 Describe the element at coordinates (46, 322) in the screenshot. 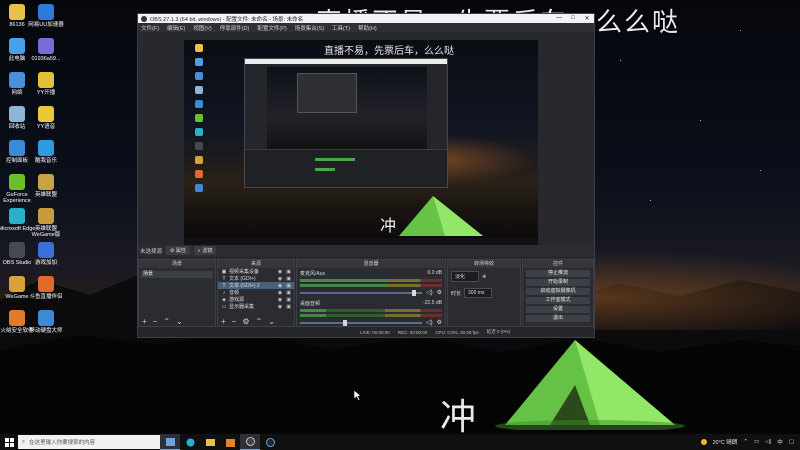

I see `desktop-icon: 移动硬盘大师` at that location.